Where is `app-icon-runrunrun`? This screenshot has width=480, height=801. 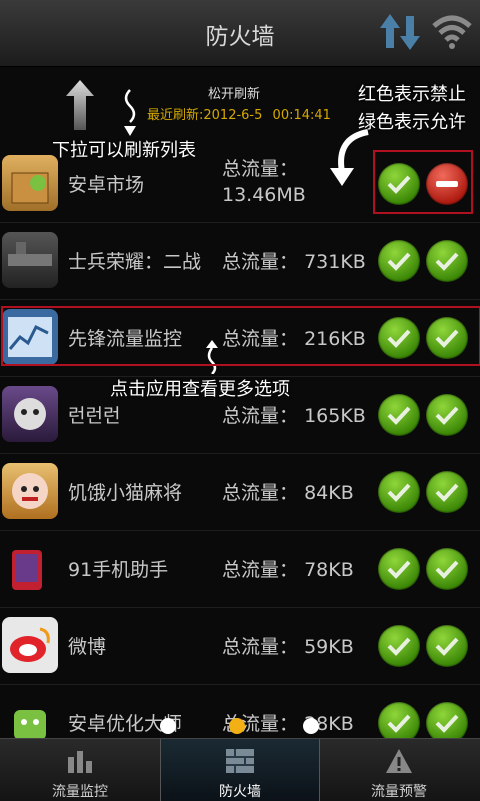 app-icon-runrunrun is located at coordinates (30, 414).